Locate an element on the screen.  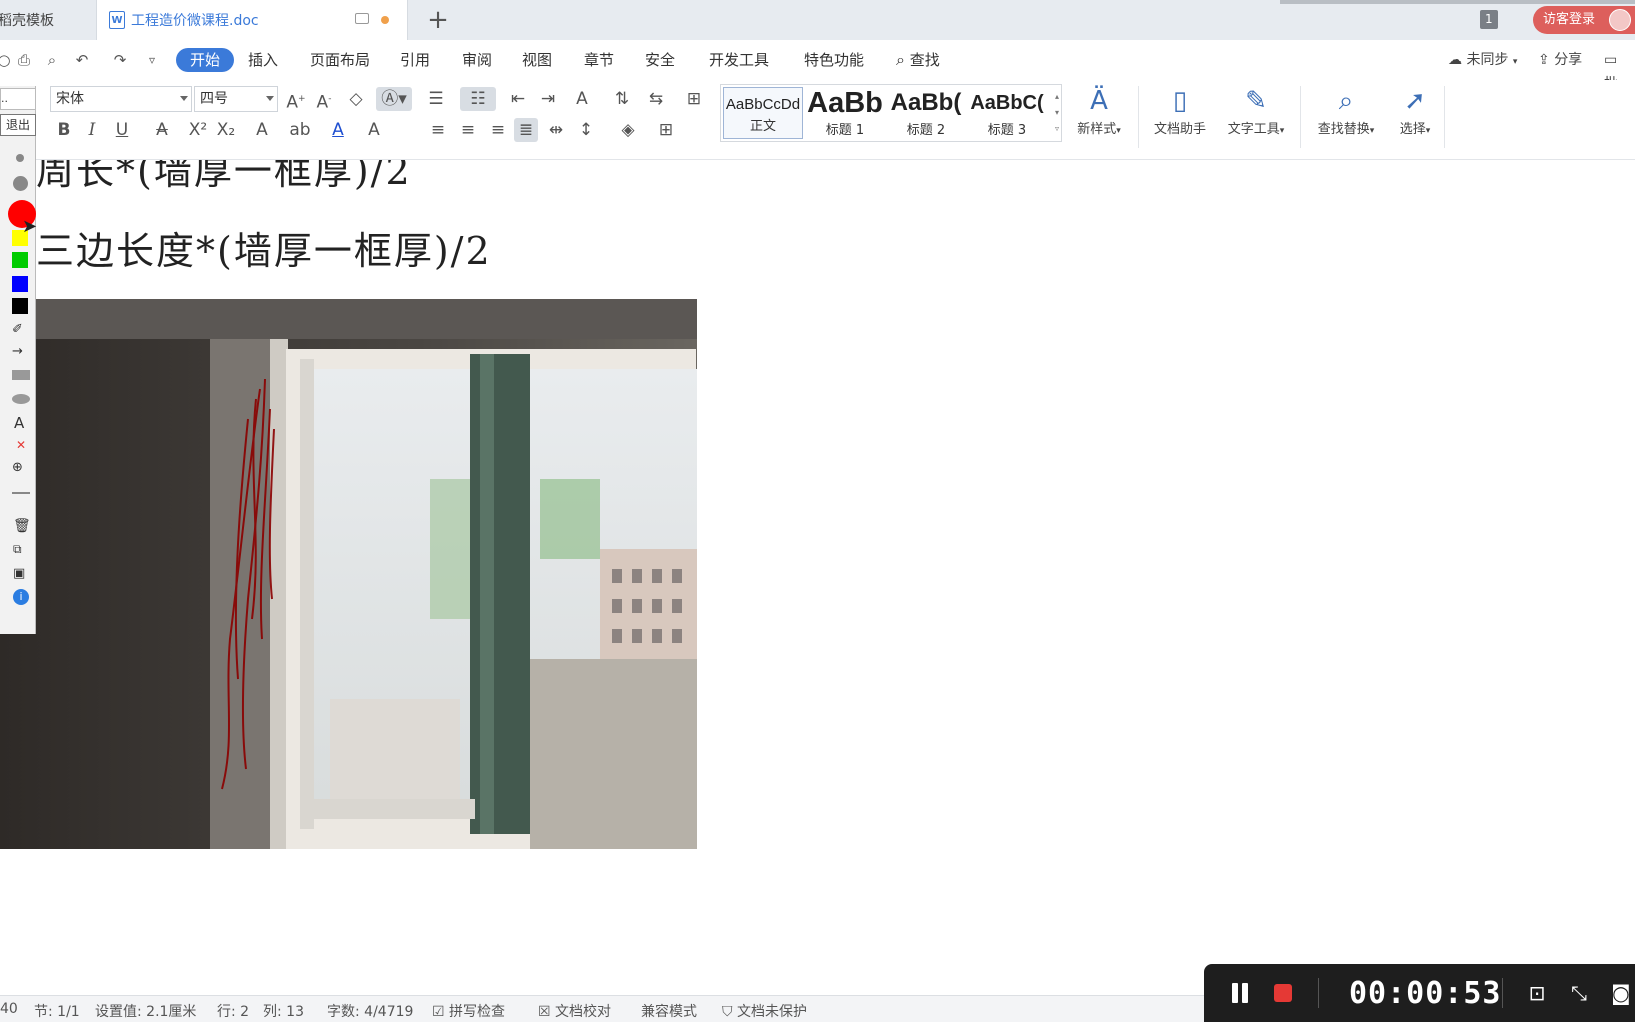
minimize-recorder-icon: ⤡ is located at coordinates (1579, 993).